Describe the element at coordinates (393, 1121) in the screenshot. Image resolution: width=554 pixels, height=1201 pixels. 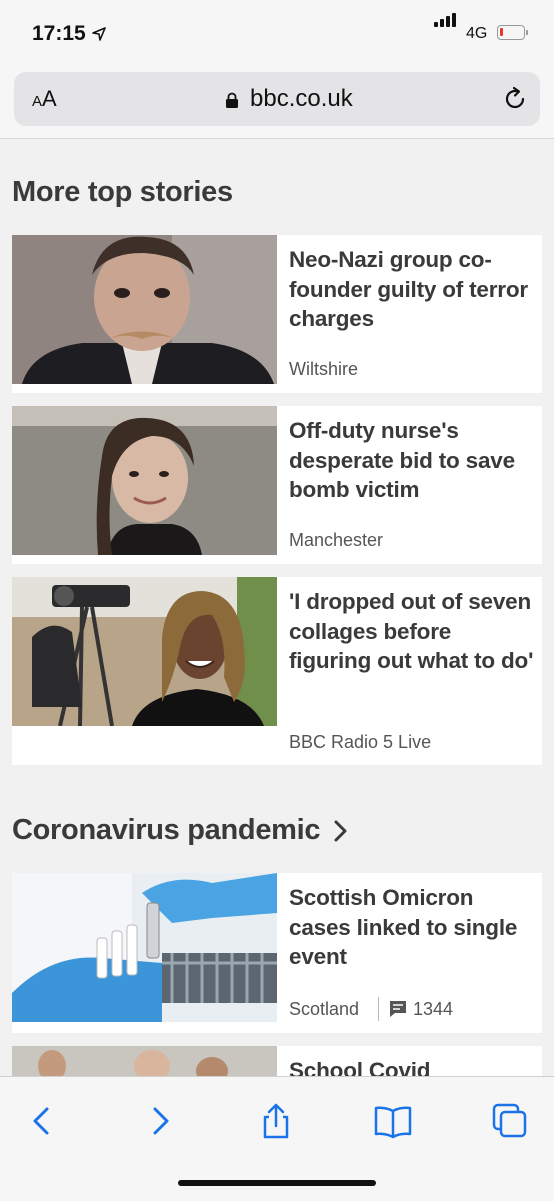
I see `bookmarks-icon` at that location.